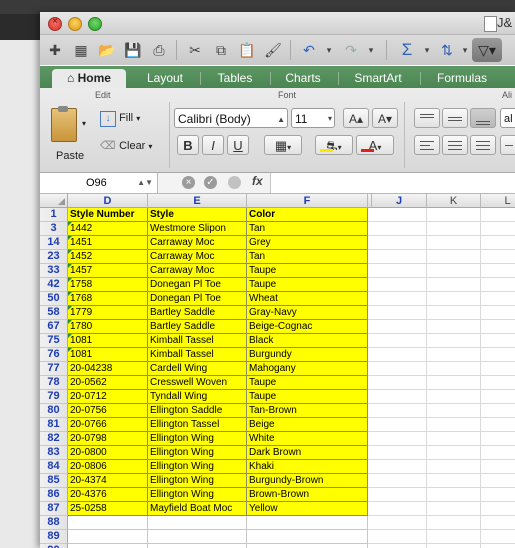 The image size is (515, 548). I want to click on row-header: 75, so click(54, 341).